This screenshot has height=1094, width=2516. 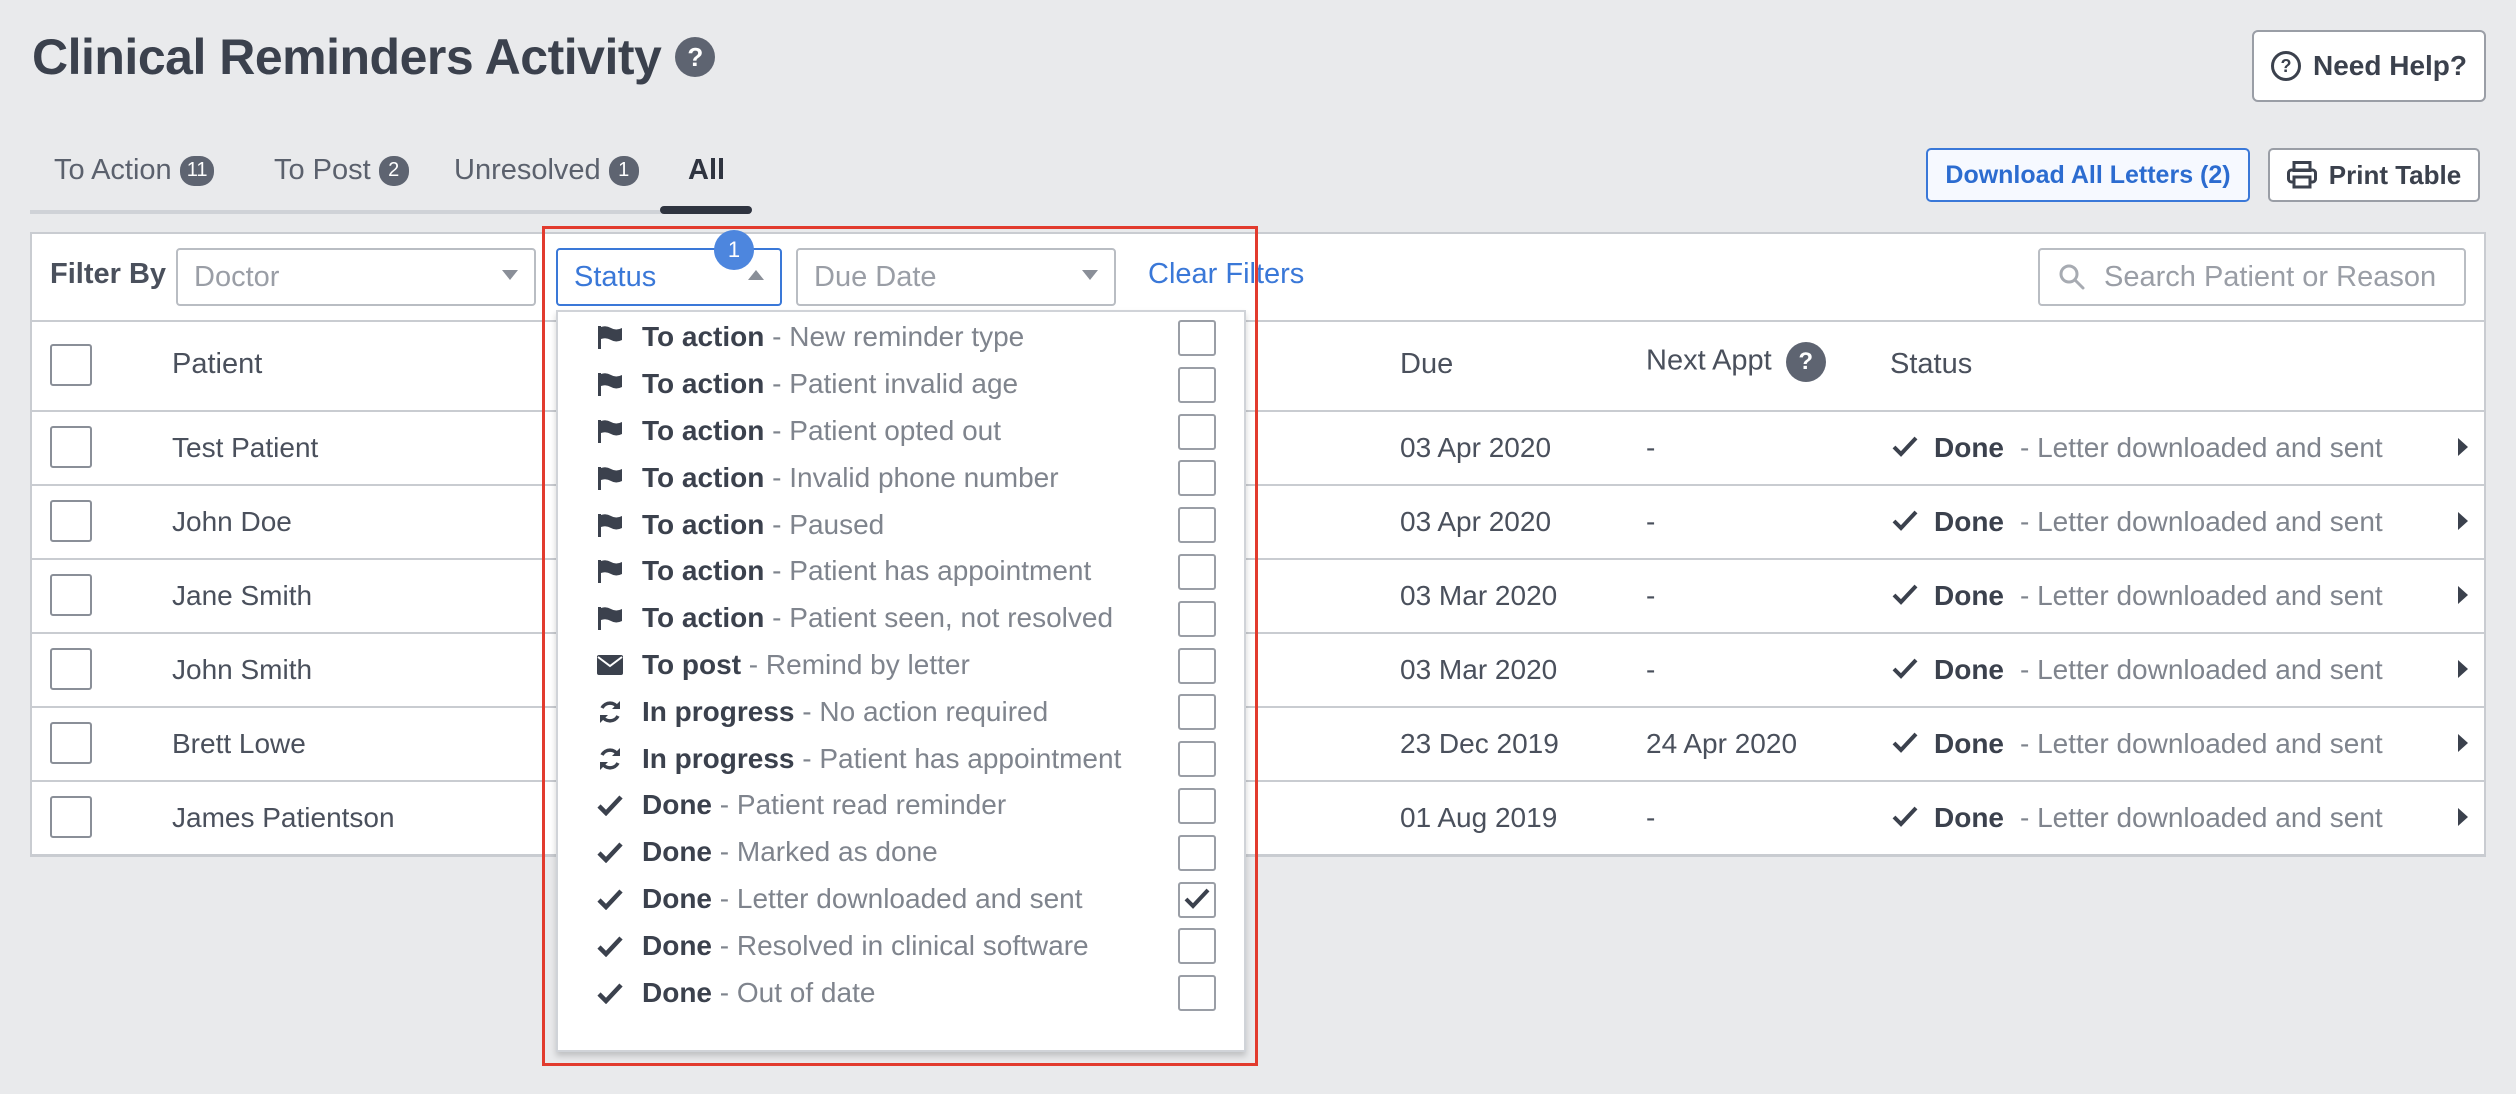 I want to click on column-header-patient: Patient, so click(x=217, y=364).